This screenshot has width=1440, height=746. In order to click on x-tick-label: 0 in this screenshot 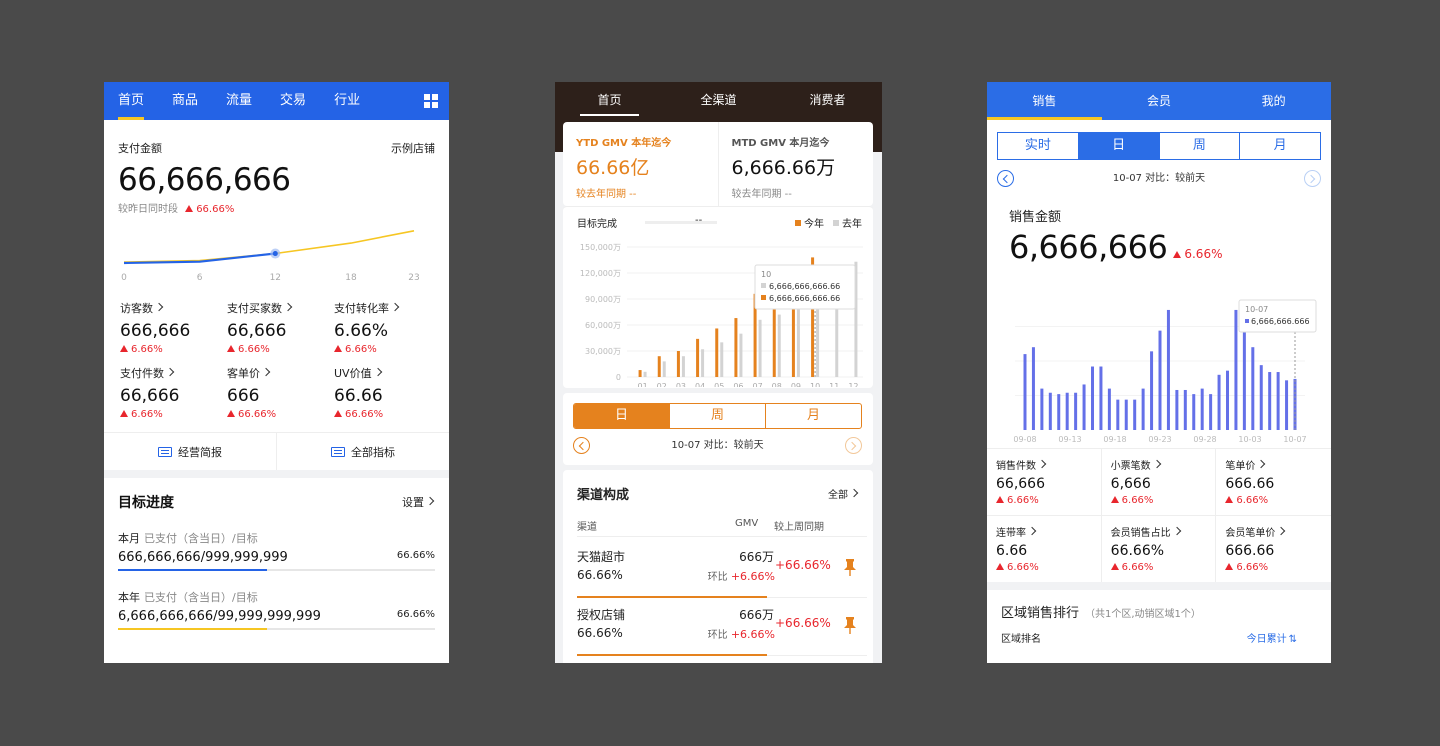, I will do `click(124, 278)`.